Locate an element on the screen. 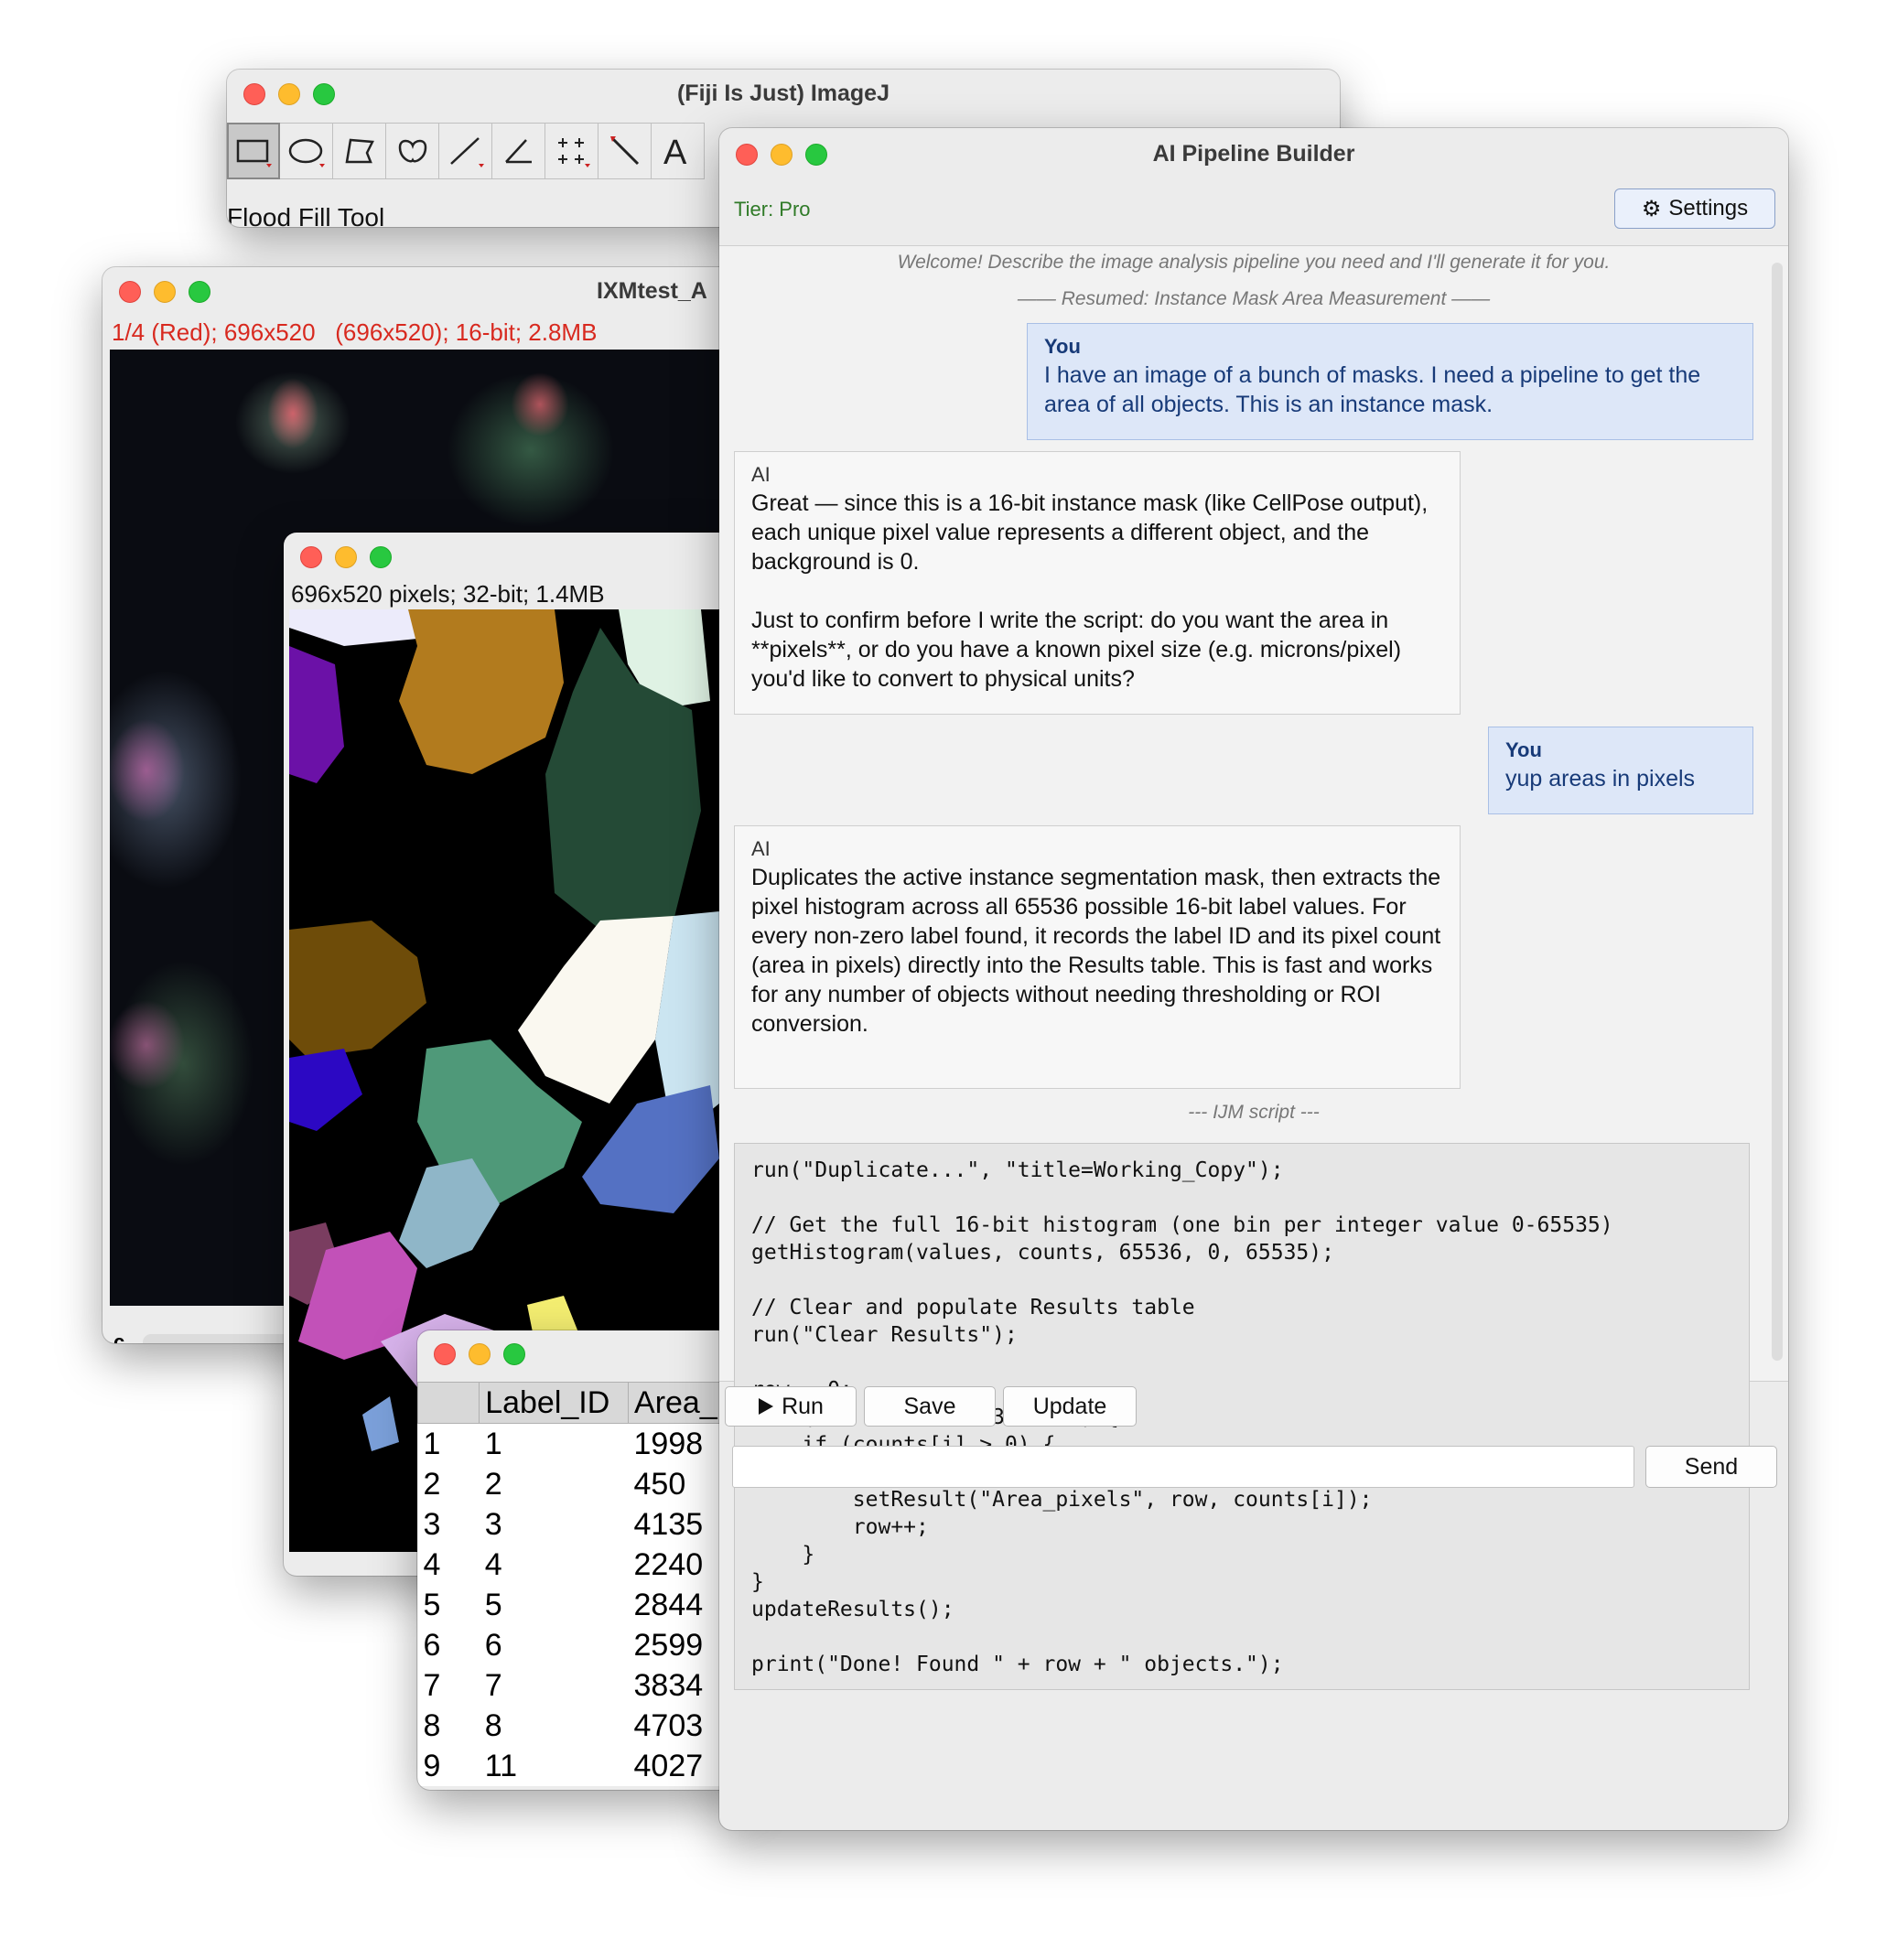 This screenshot has height=1960, width=1887. svg-text: A is located at coordinates (675, 151).